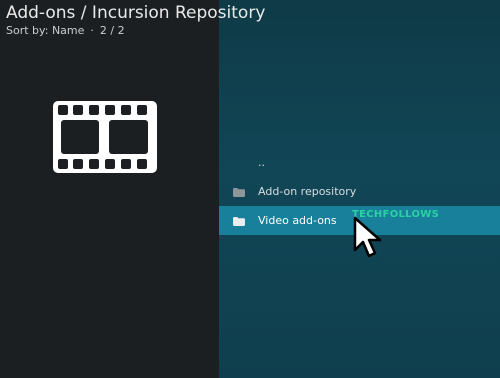 Image resolution: width=500 pixels, height=378 pixels. What do you see at coordinates (136, 13) in the screenshot?
I see `page-title: Add-ons / Incursion Repository` at bounding box center [136, 13].